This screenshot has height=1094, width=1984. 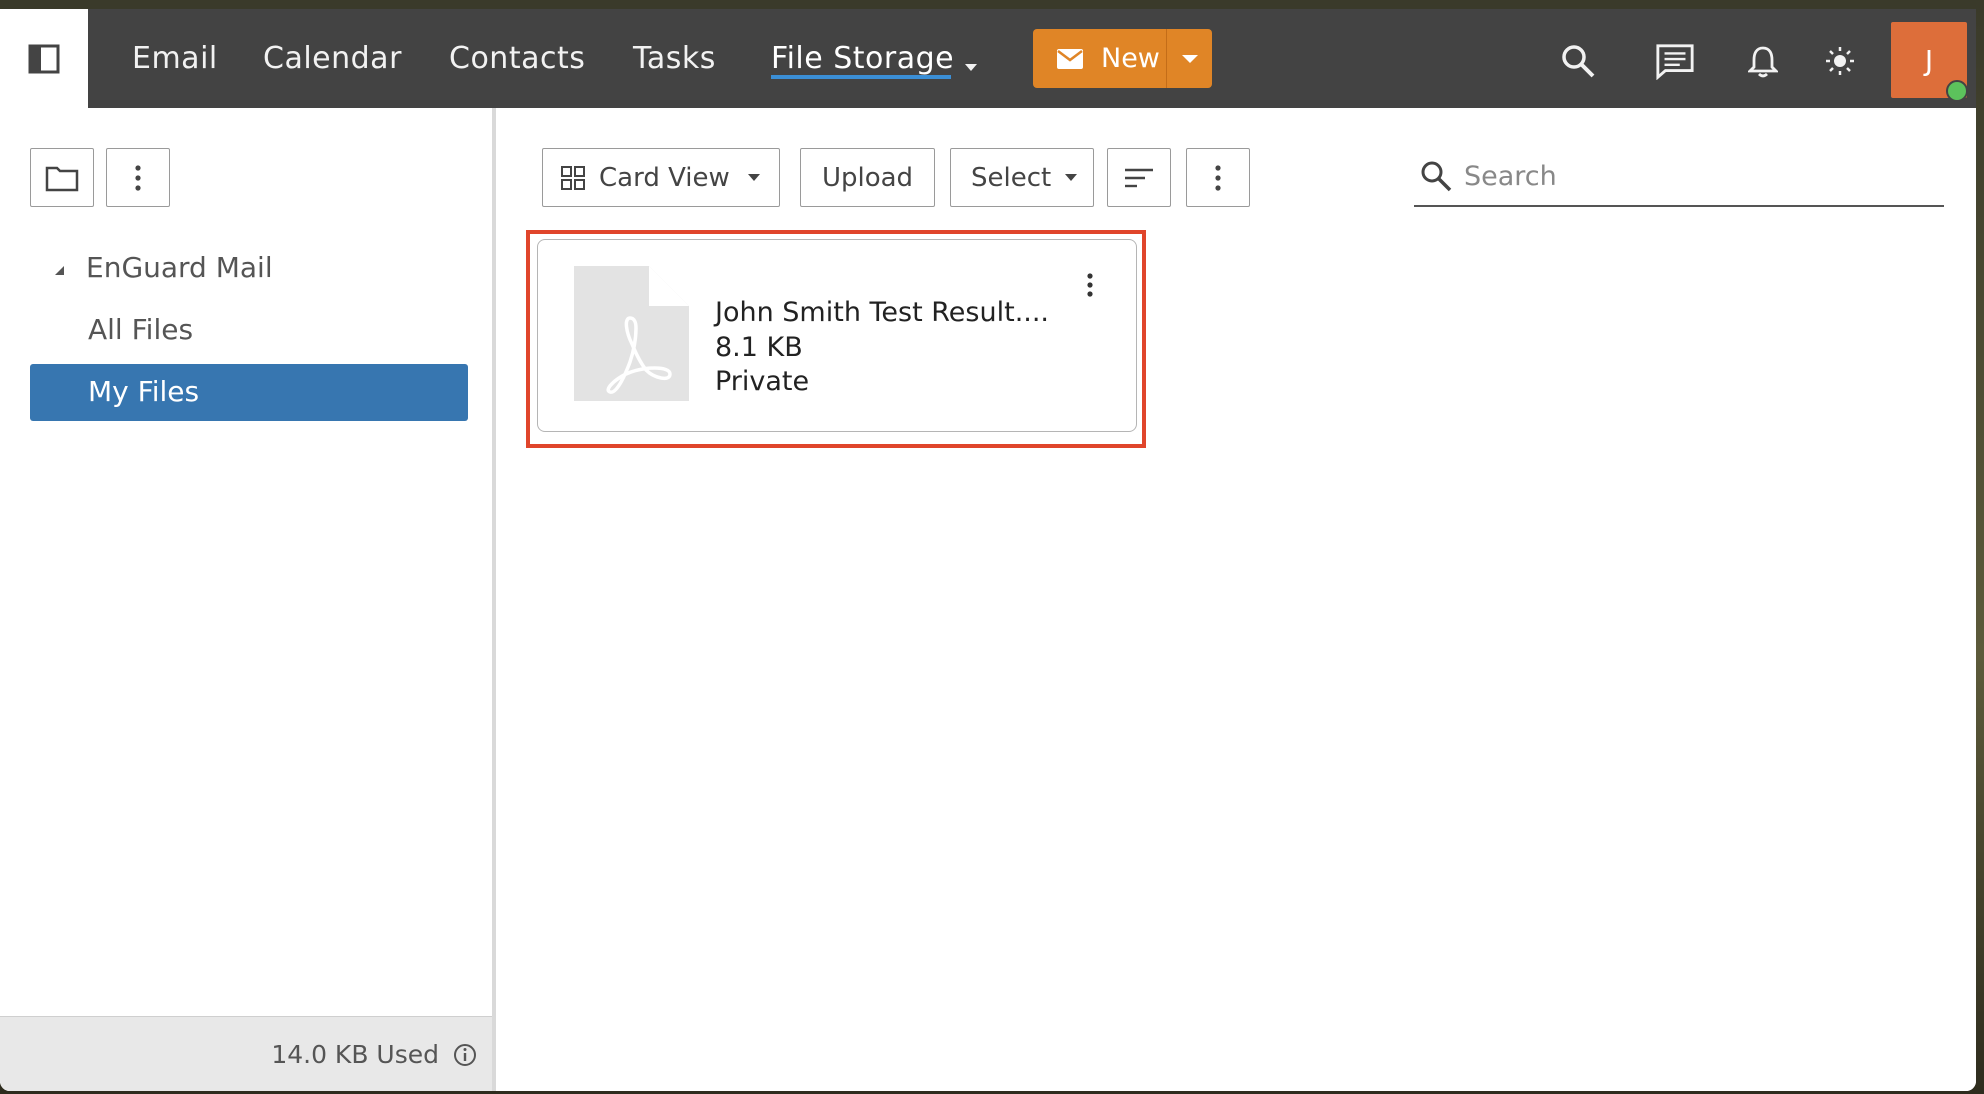 I want to click on bell-icon, so click(x=1763, y=62).